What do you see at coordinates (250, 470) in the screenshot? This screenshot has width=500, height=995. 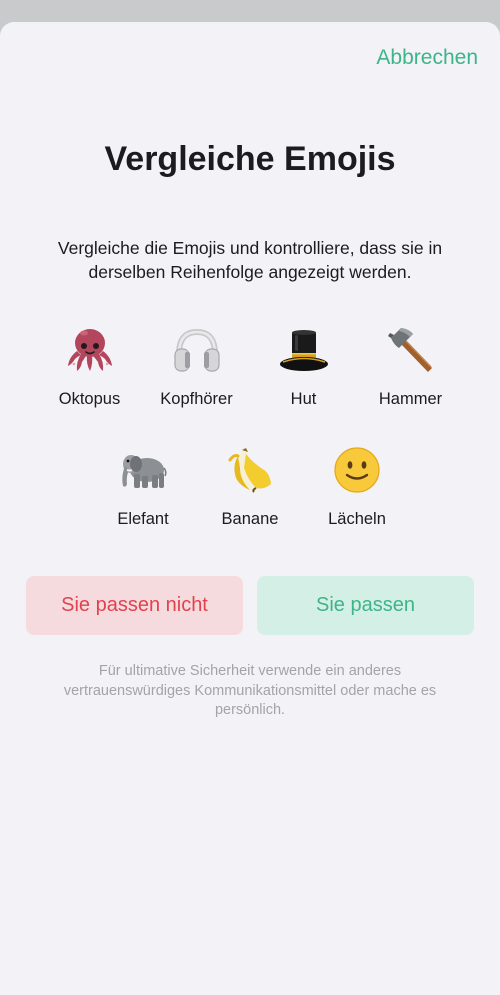 I see `banana-icon` at bounding box center [250, 470].